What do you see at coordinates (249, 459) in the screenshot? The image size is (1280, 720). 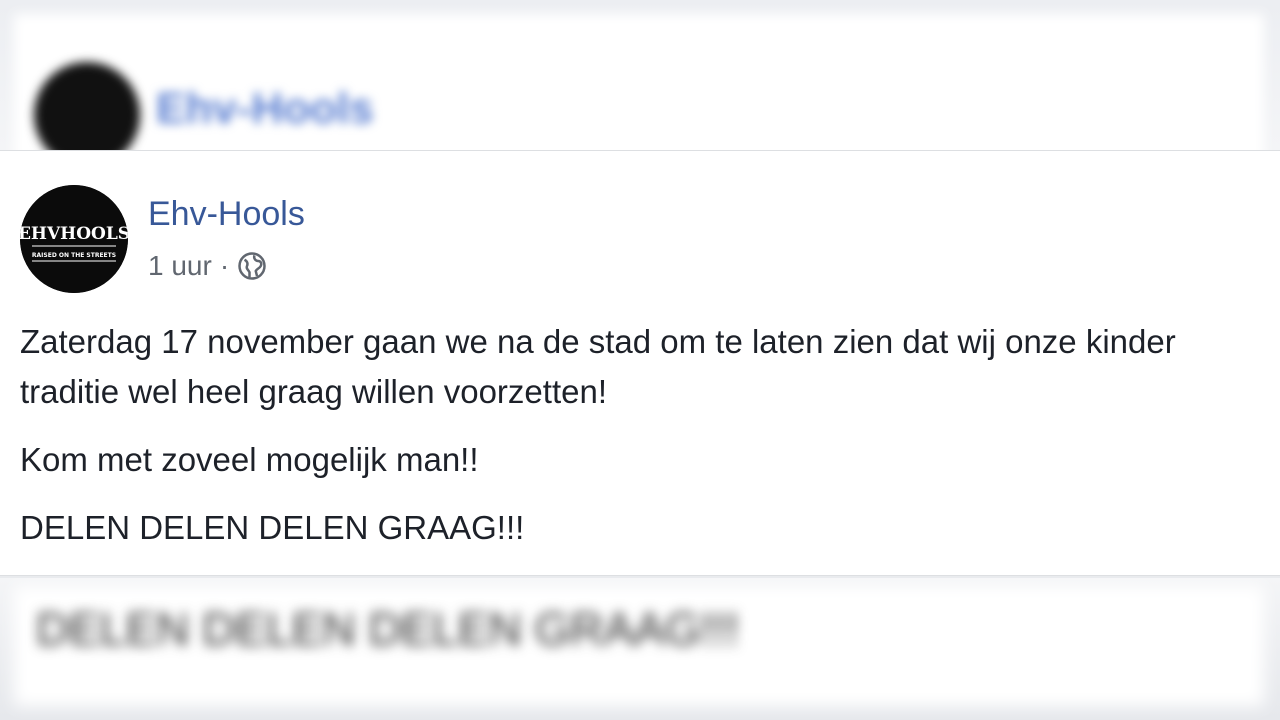 I see `post-paragraph: Kom met zoveel mogelijk man!!` at bounding box center [249, 459].